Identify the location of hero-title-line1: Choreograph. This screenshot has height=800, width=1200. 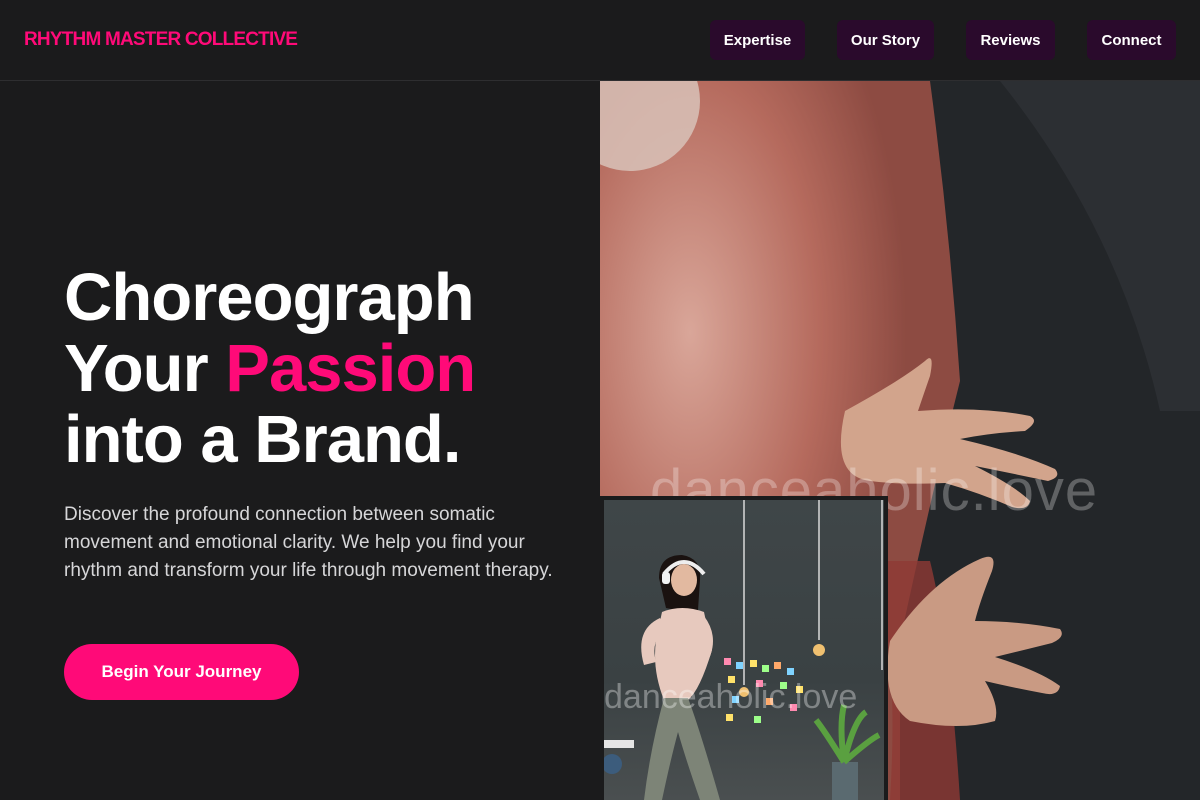
(269, 297).